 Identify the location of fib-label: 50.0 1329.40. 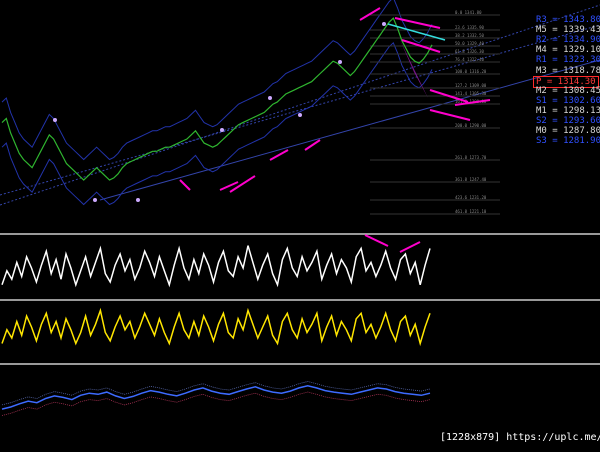
(469, 43).